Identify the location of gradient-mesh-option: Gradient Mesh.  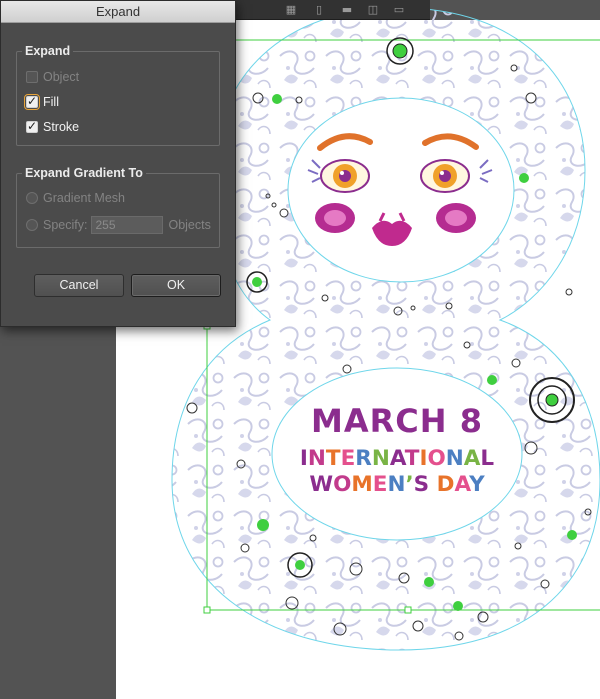
(75, 198).